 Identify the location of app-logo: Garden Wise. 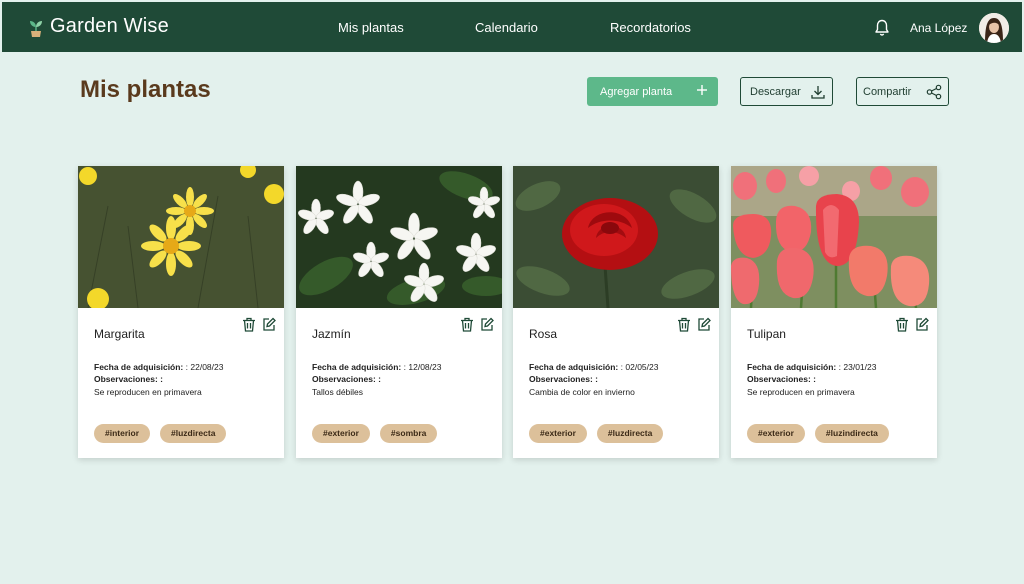
(98, 26).